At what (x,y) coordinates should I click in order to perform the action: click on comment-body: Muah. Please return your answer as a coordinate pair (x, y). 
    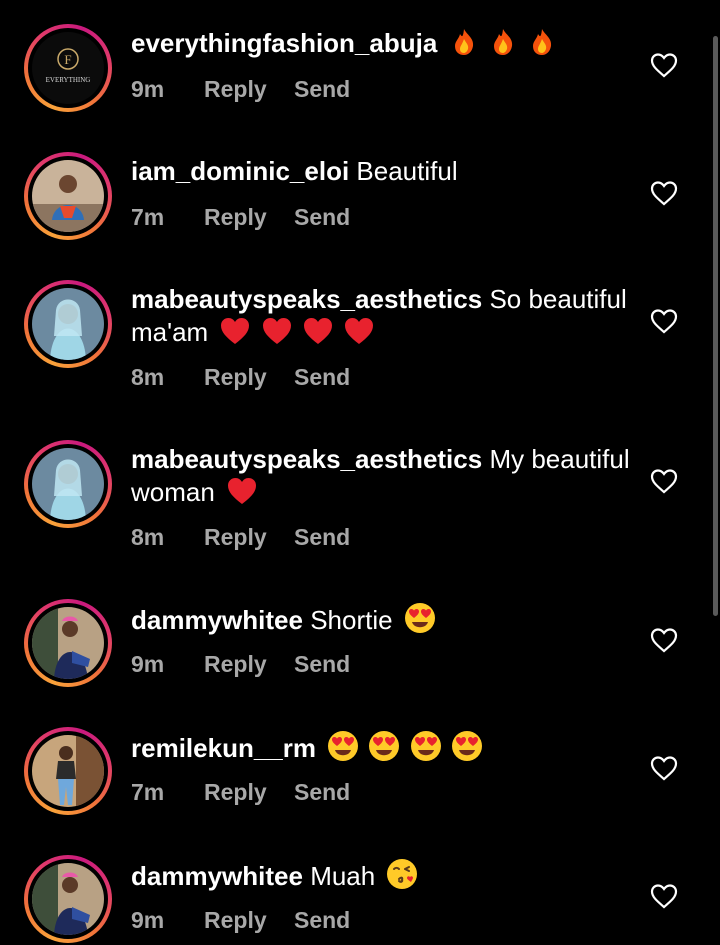
    Looking at the image, I should click on (343, 876).